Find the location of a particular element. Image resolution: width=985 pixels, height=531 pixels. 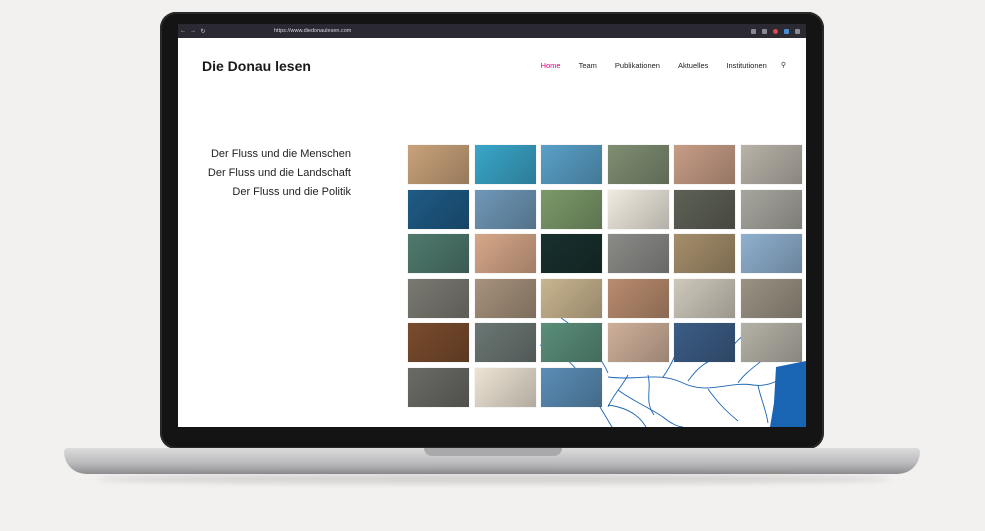

laptop-shadow is located at coordinates (493, 479).